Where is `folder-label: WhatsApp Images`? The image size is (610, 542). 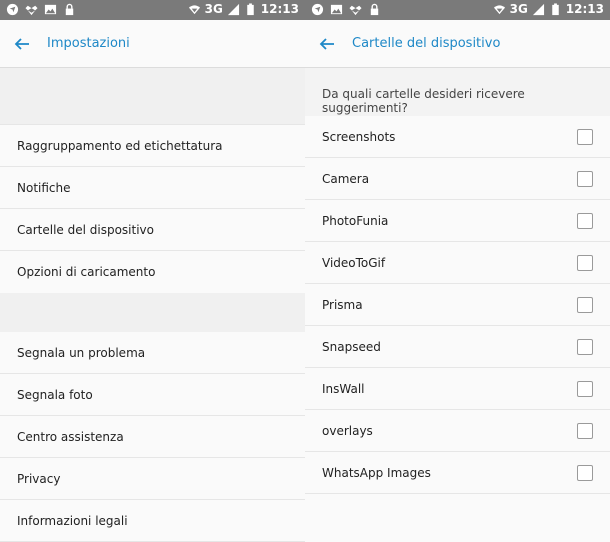
folder-label: WhatsApp Images is located at coordinates (376, 473).